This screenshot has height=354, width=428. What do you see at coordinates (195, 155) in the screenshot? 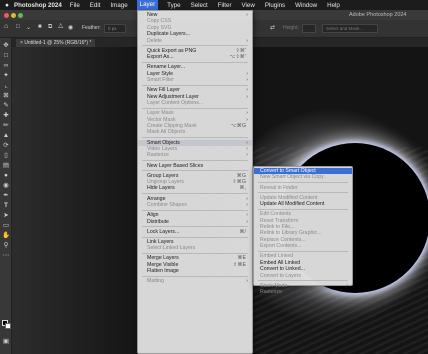
I see `menu-item-rasterize: Rasterize ›` at bounding box center [195, 155].